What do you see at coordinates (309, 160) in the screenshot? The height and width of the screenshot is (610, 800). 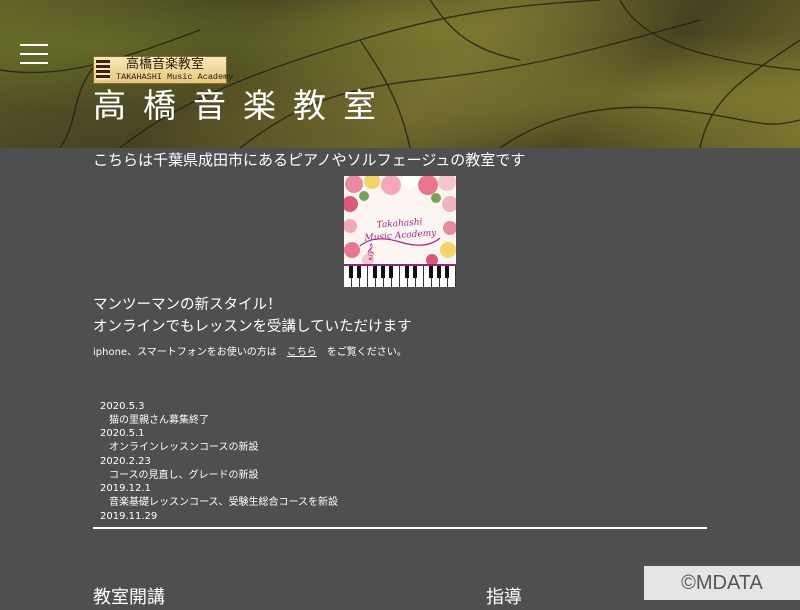 I see `intro-text: こちらは千葉県成田市にあるピアノやソルフェージュの教室です` at bounding box center [309, 160].